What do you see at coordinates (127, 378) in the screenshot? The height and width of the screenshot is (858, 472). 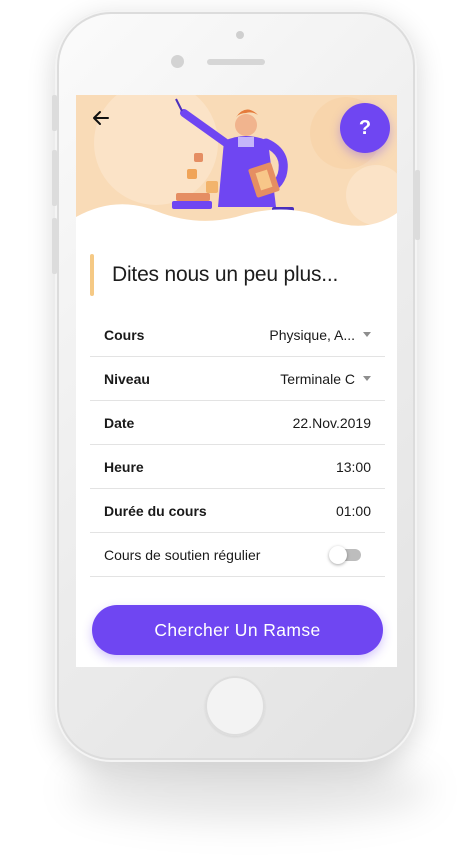 I see `niveau-label: Niveau` at bounding box center [127, 378].